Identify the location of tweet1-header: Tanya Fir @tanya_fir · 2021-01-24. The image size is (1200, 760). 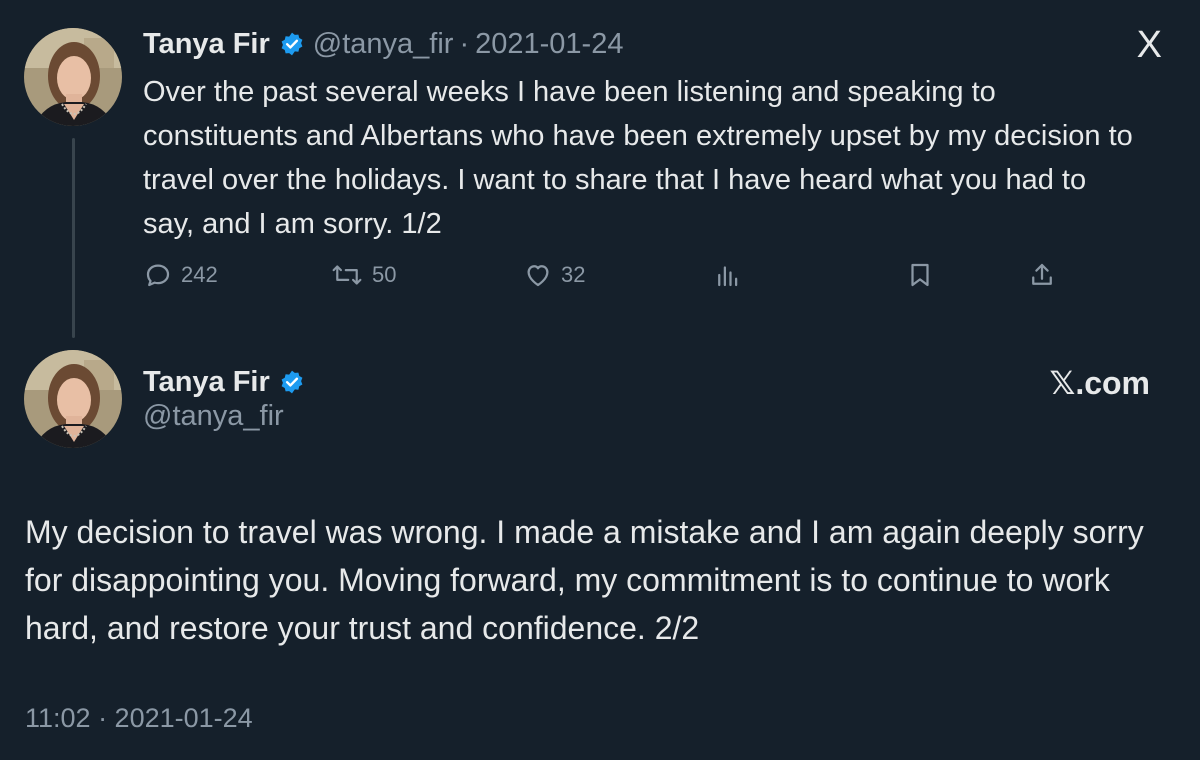
(383, 44).